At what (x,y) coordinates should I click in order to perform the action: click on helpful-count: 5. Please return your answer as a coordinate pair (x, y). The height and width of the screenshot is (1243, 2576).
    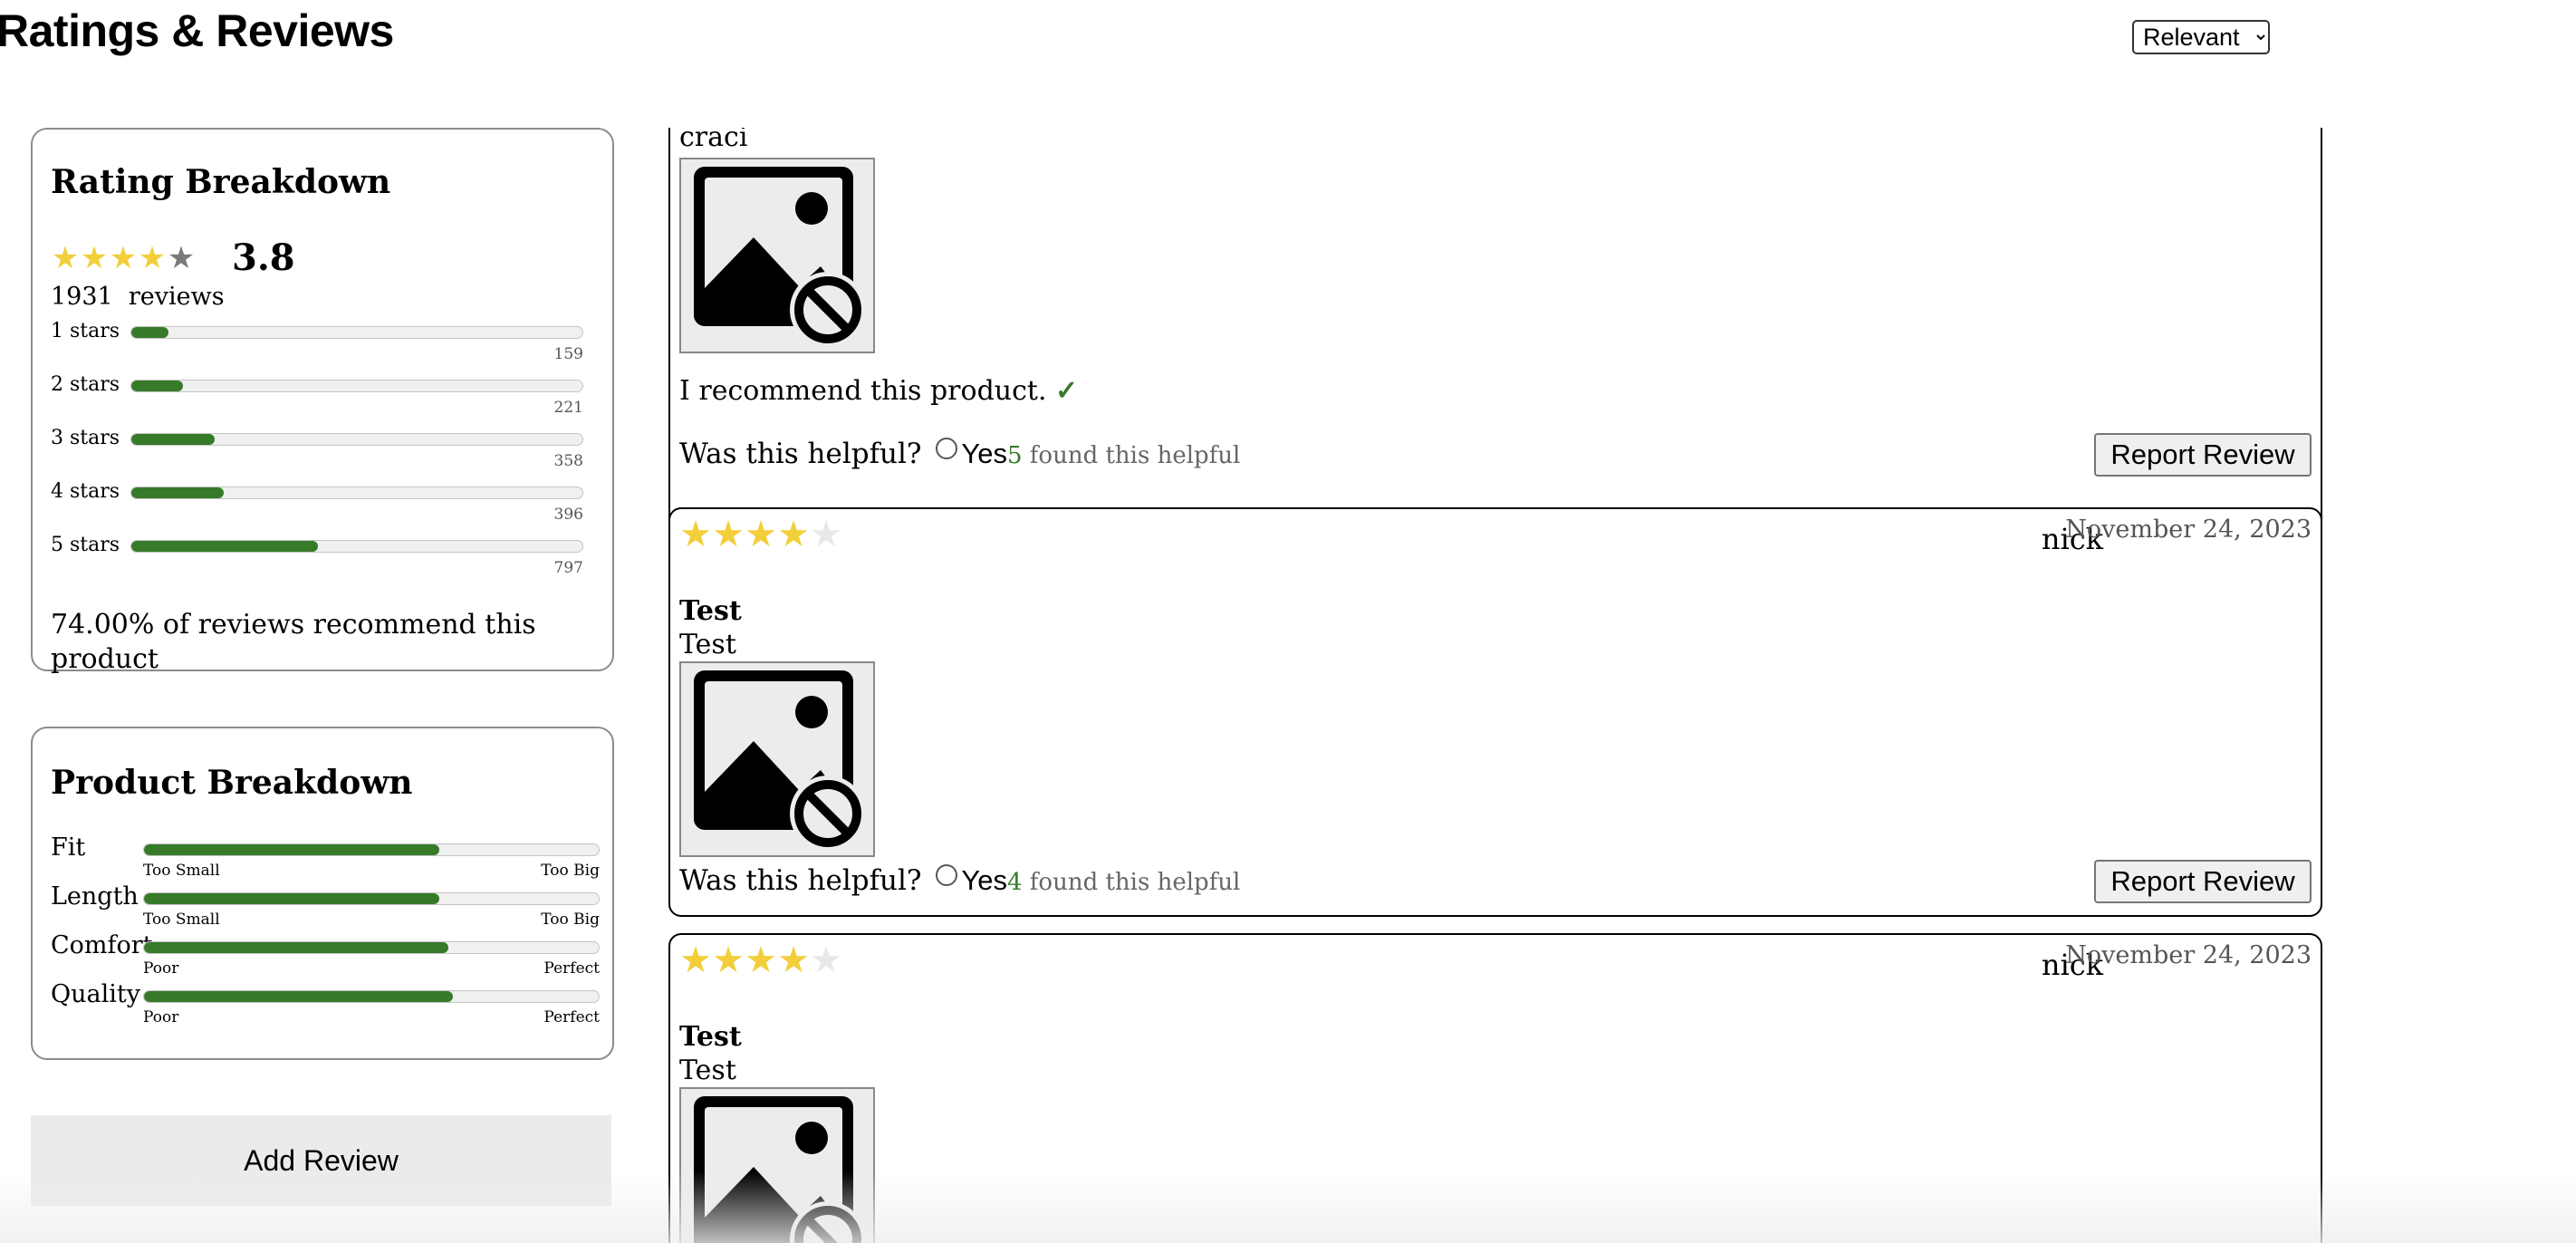
    Looking at the image, I should click on (1015, 455).